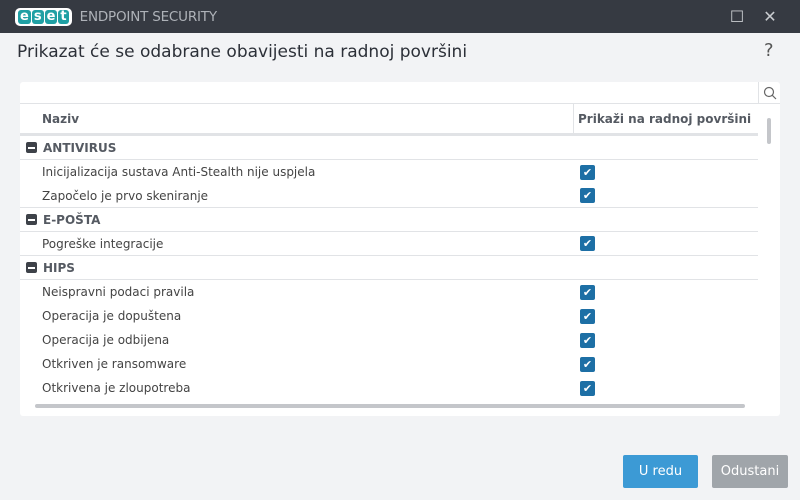  I want to click on search-input, so click(400, 93).